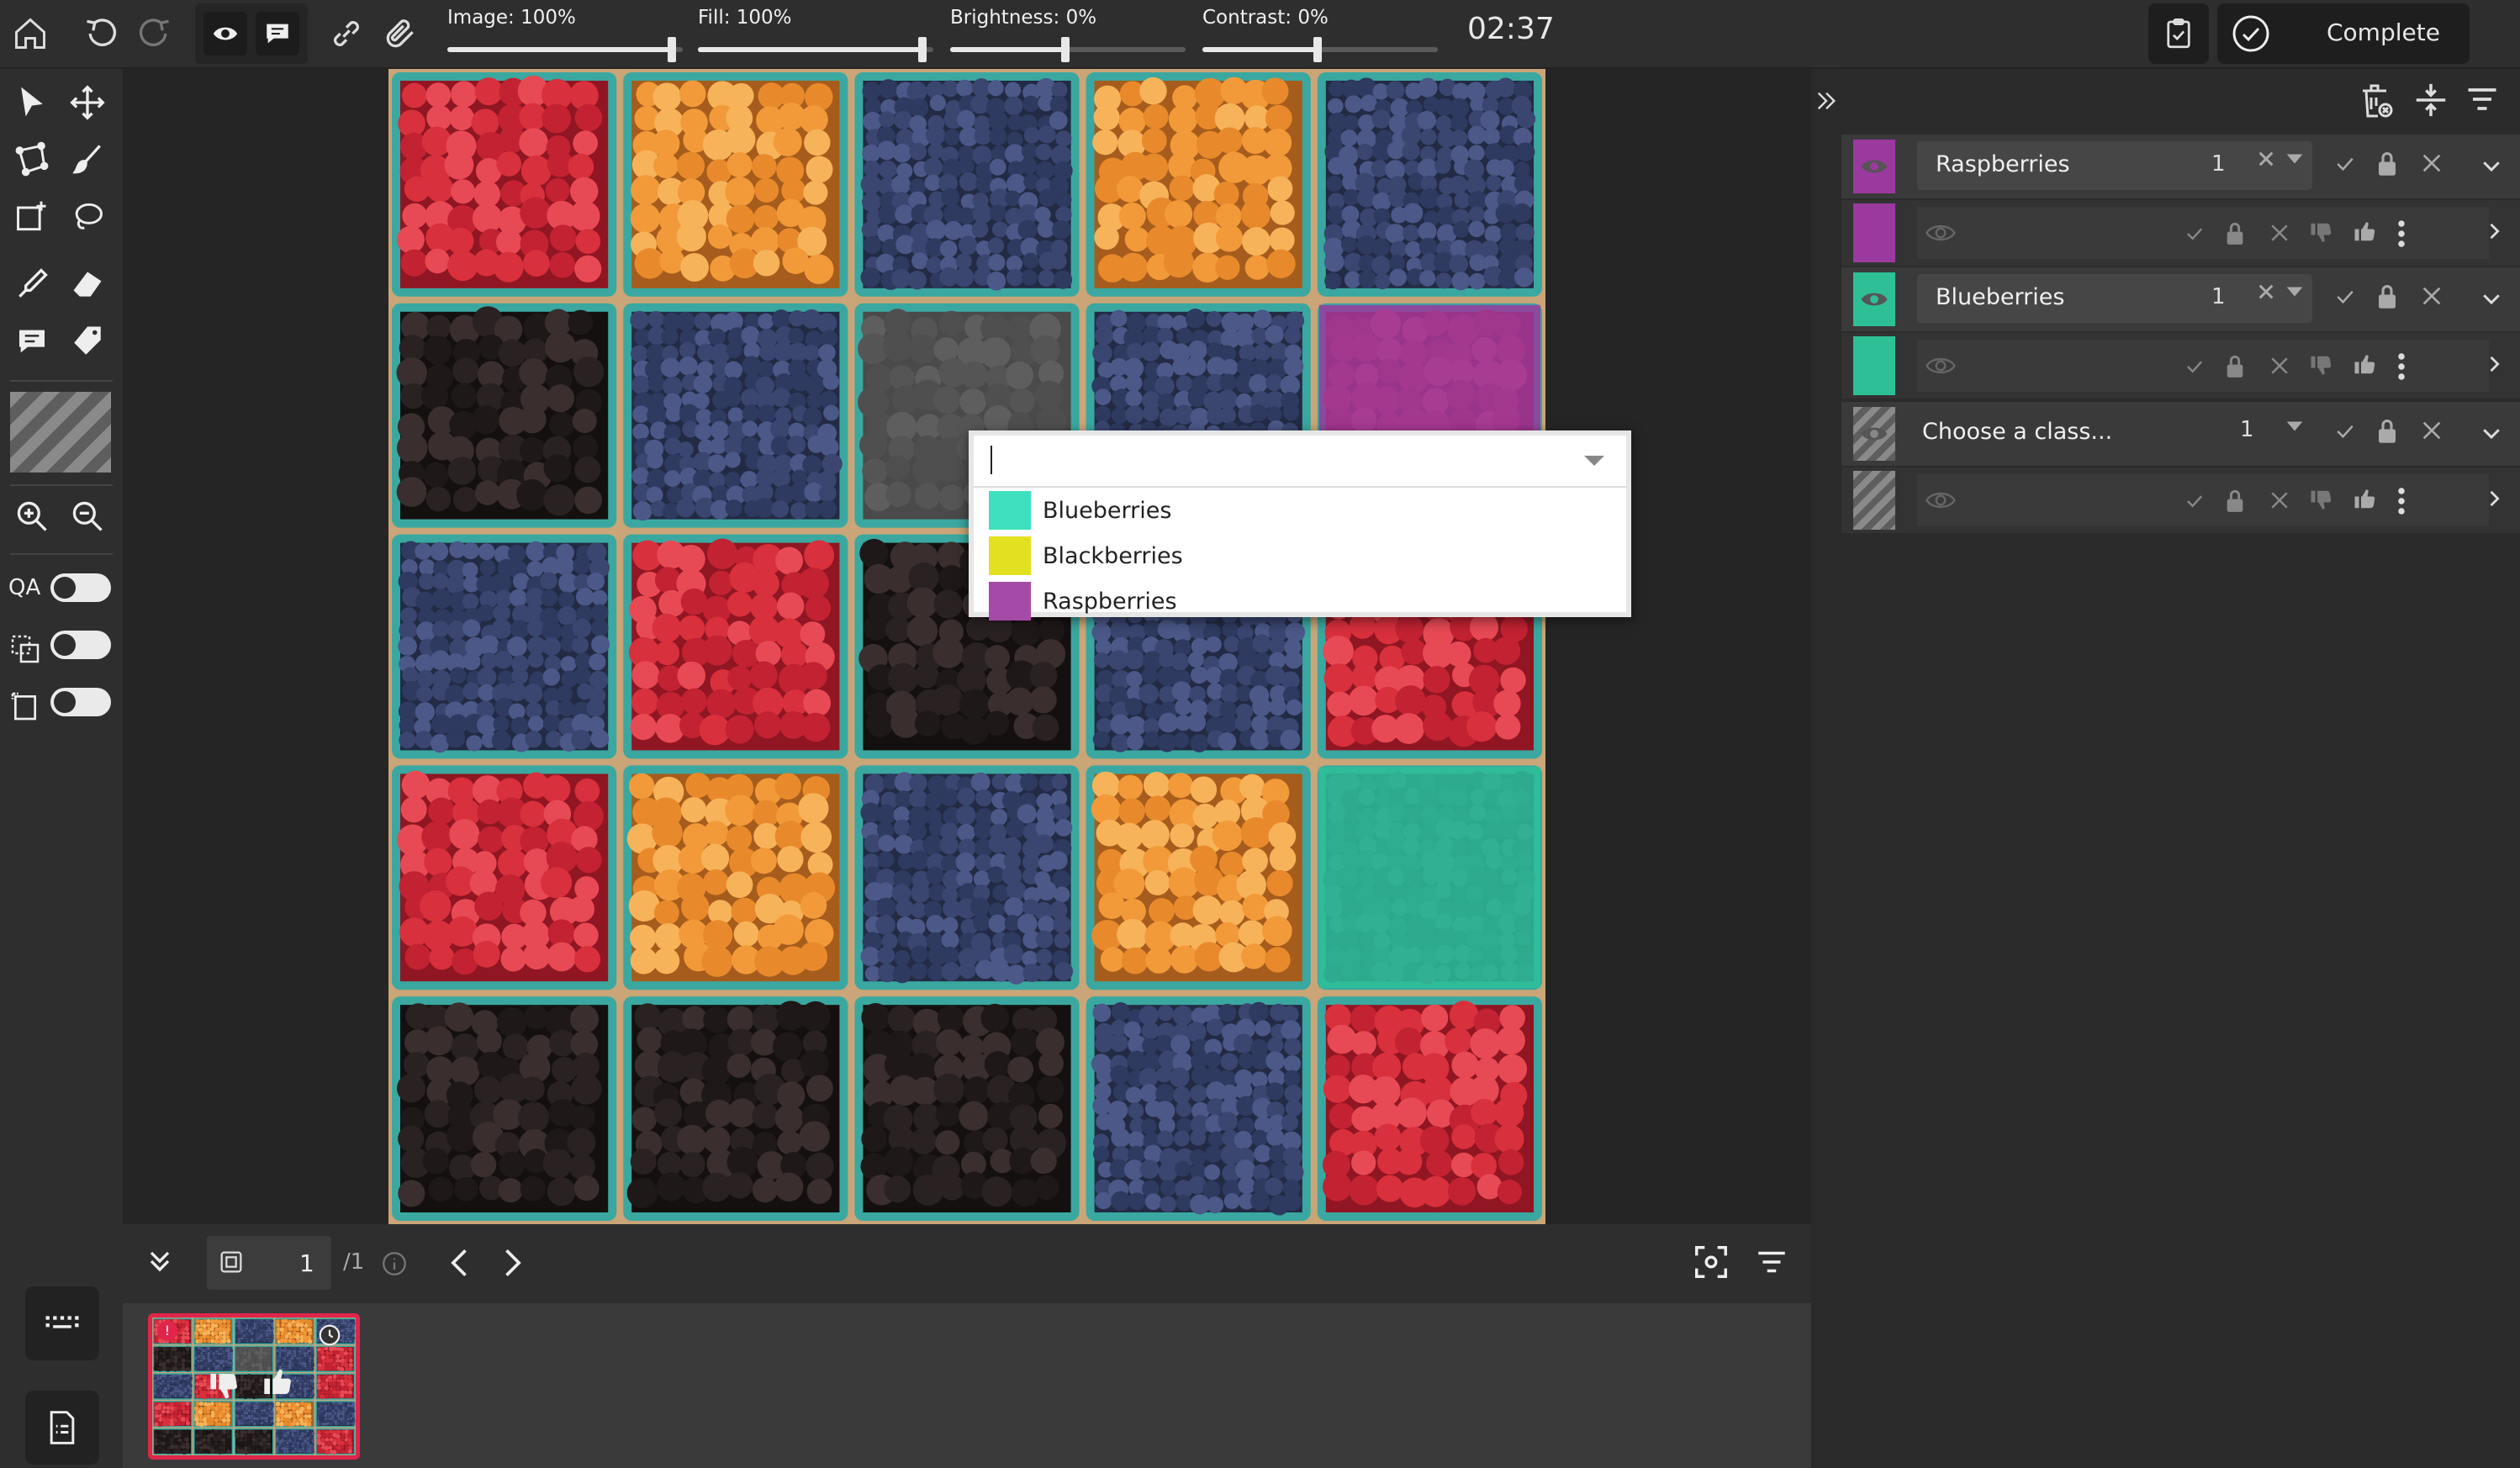 Image resolution: width=2520 pixels, height=1468 pixels. I want to click on image-thumbnail: !, so click(254, 1386).